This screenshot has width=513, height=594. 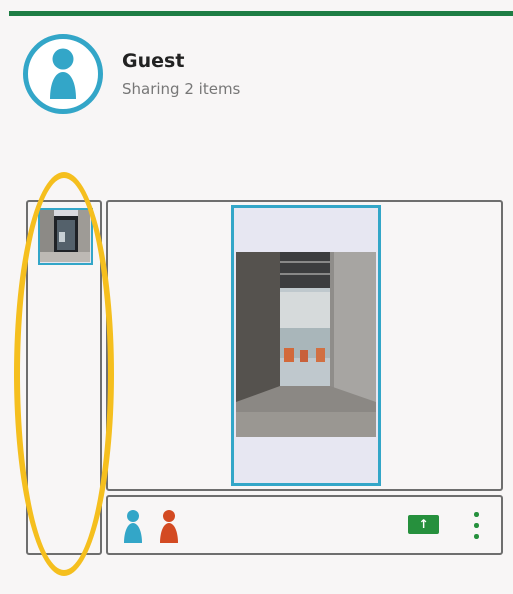 What do you see at coordinates (169, 526) in the screenshot?
I see `participant-red-icon` at bounding box center [169, 526].